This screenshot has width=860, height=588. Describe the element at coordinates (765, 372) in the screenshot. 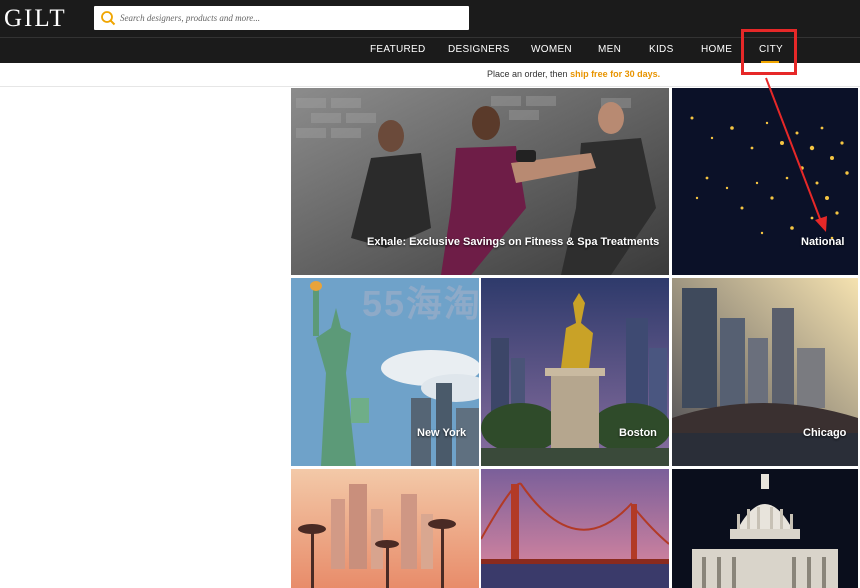

I see `tile-chicago: Chicago` at that location.